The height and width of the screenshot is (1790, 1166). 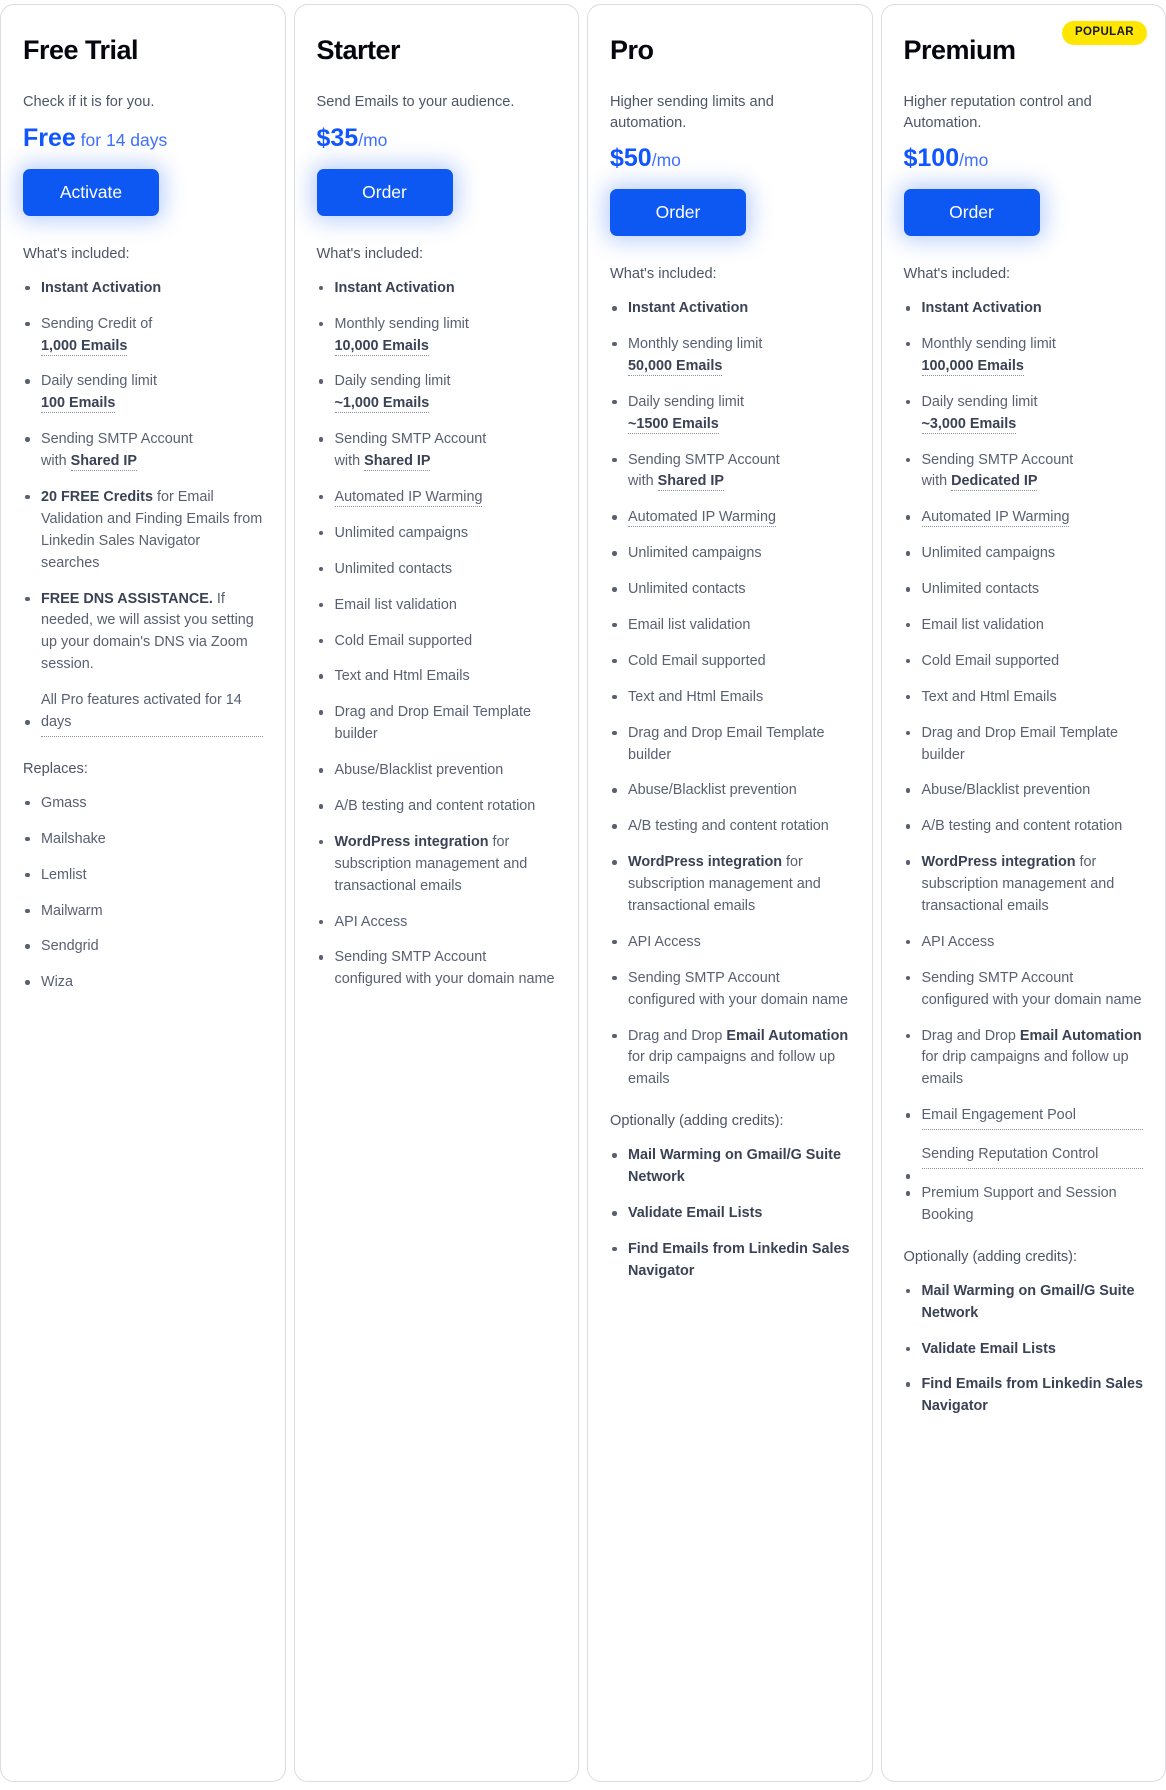 What do you see at coordinates (55, 768) in the screenshot?
I see `replaces-label: Replaces:` at bounding box center [55, 768].